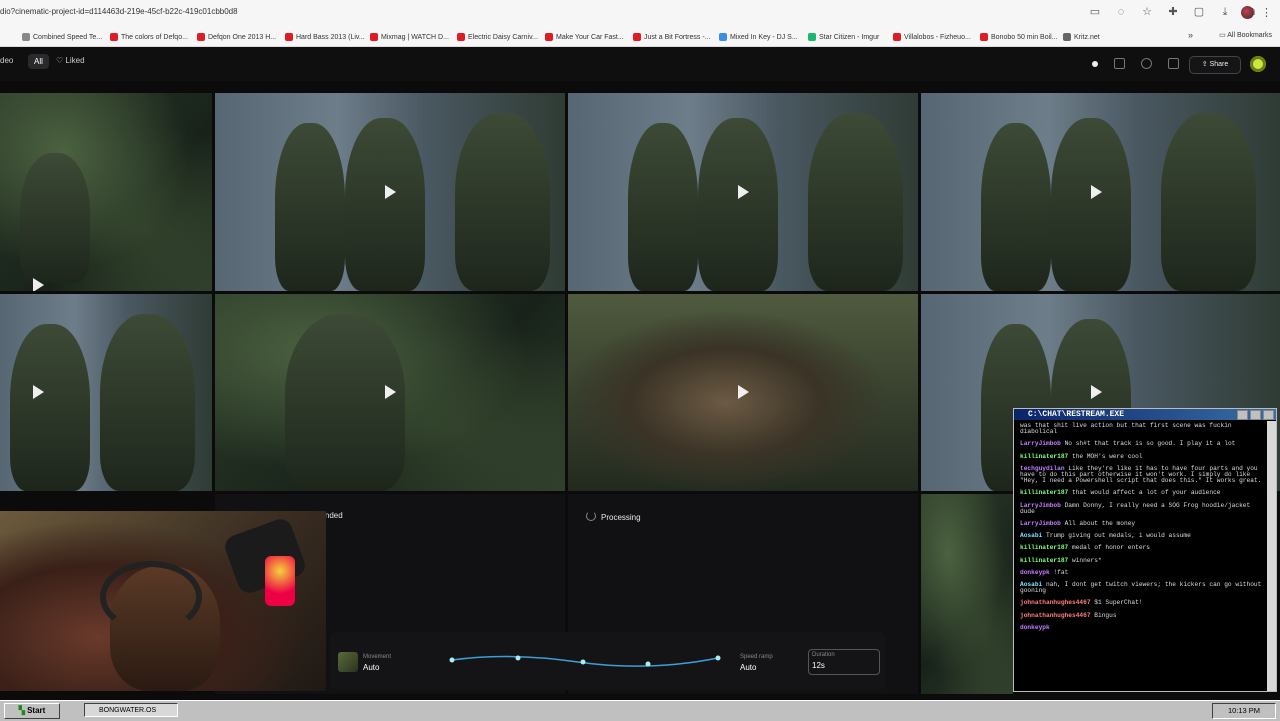 Image resolution: width=1280 pixels, height=721 pixels. Describe the element at coordinates (1173, 63) in the screenshot. I see `grid-view-icon` at that location.